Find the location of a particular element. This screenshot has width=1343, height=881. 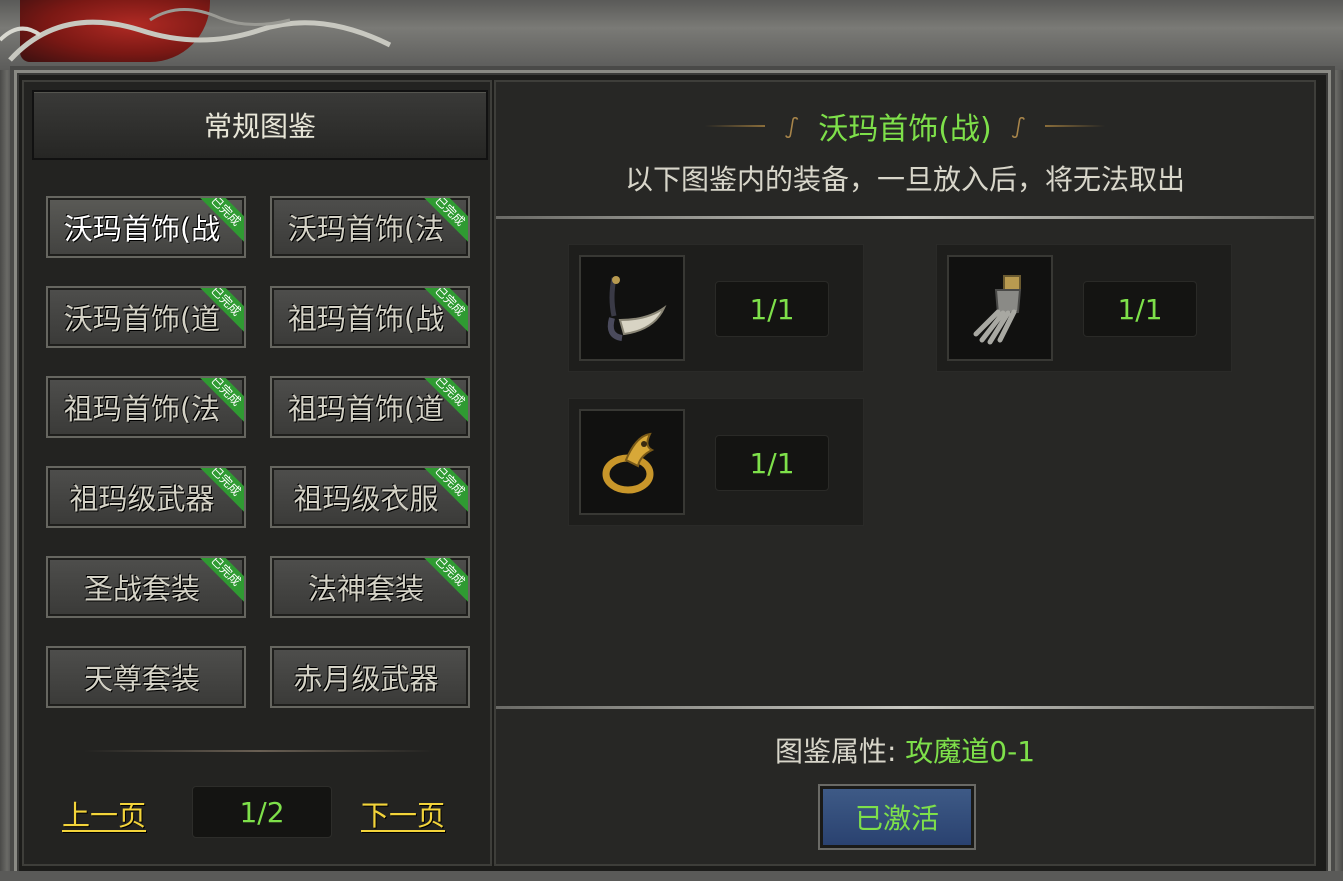

activate-button: 已激活 is located at coordinates (897, 817).